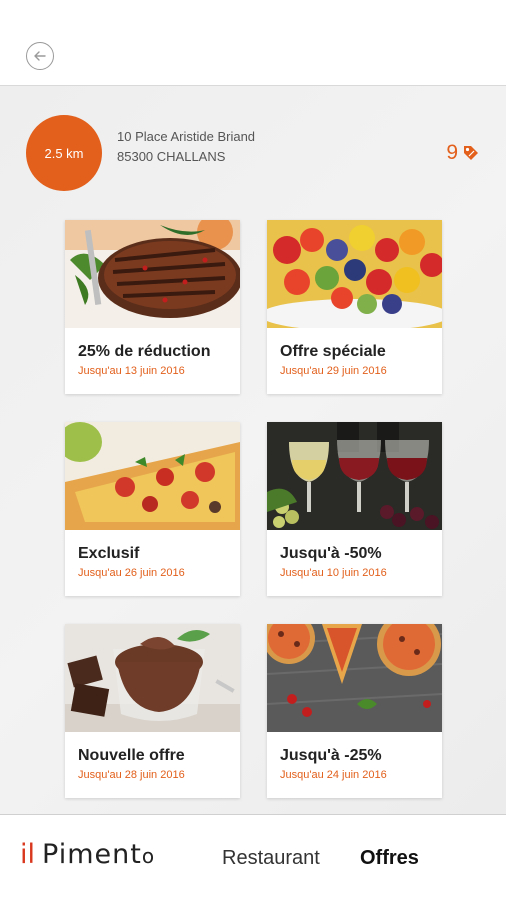 Image resolution: width=506 pixels, height=900 pixels. What do you see at coordinates (389, 858) in the screenshot?
I see `nav-offres: Offres` at bounding box center [389, 858].